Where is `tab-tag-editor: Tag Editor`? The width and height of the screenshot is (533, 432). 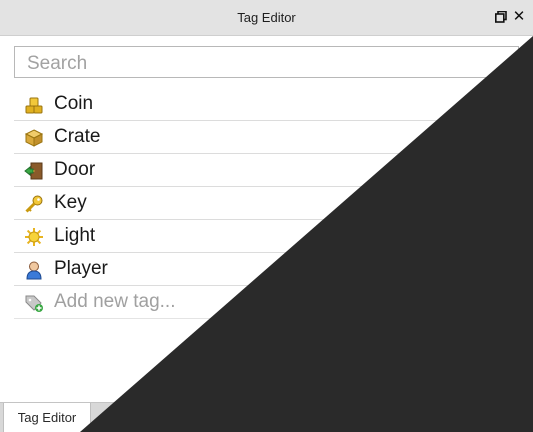 tab-tag-editor: Tag Editor is located at coordinates (47, 417).